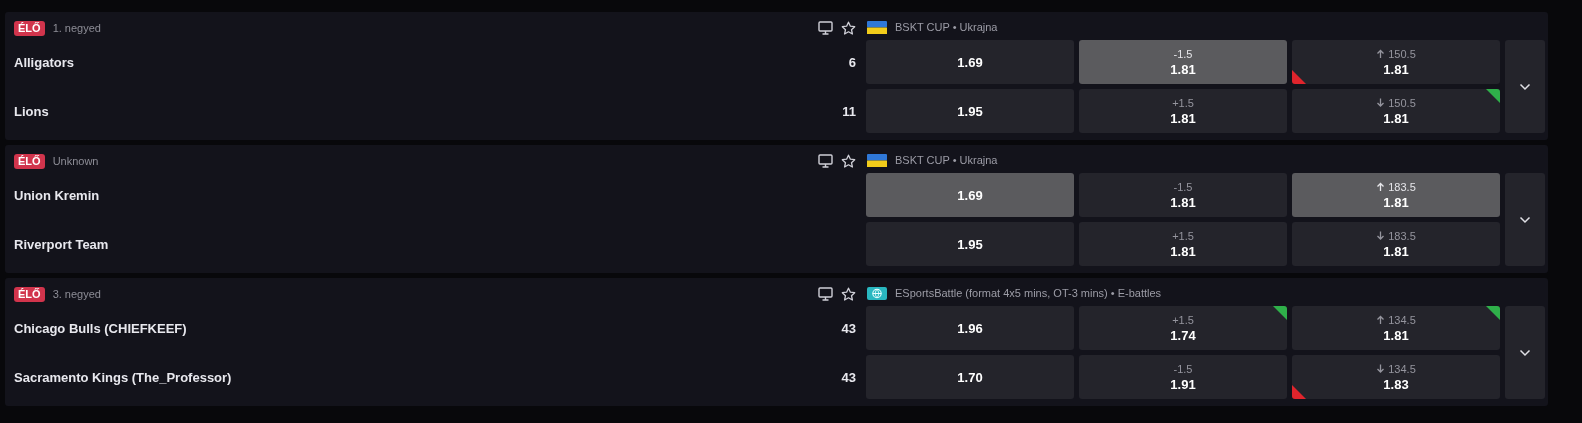 This screenshot has height=423, width=1582. I want to click on team-score: 11, so click(849, 111).